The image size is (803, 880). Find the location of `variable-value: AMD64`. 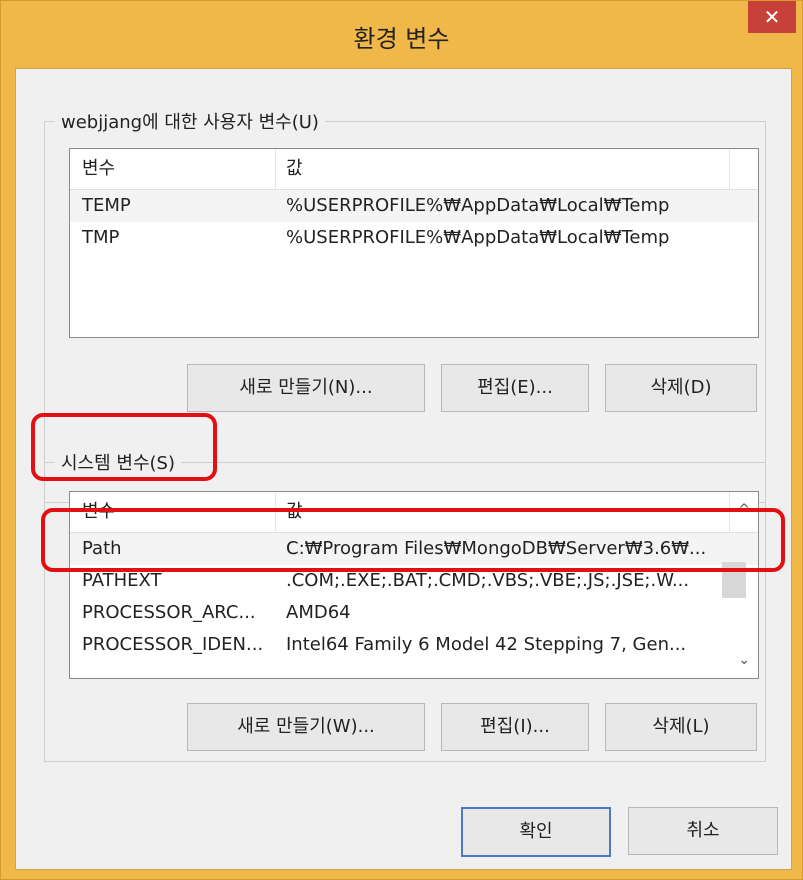

variable-value: AMD64 is located at coordinates (318, 612).